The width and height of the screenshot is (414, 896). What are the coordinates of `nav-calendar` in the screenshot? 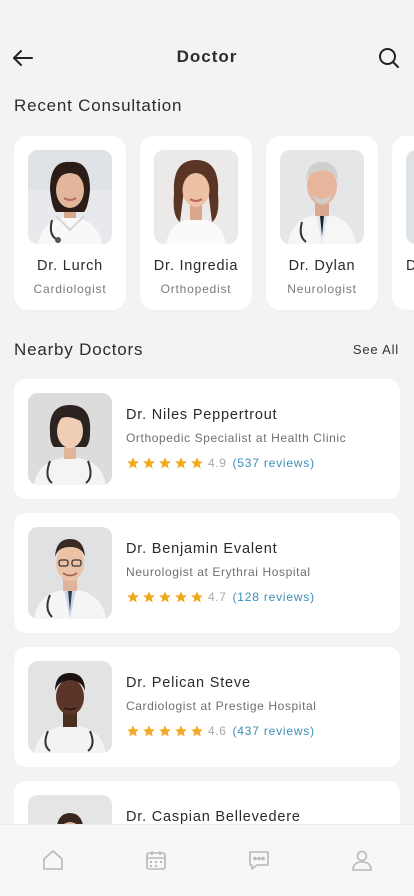 It's located at (156, 860).